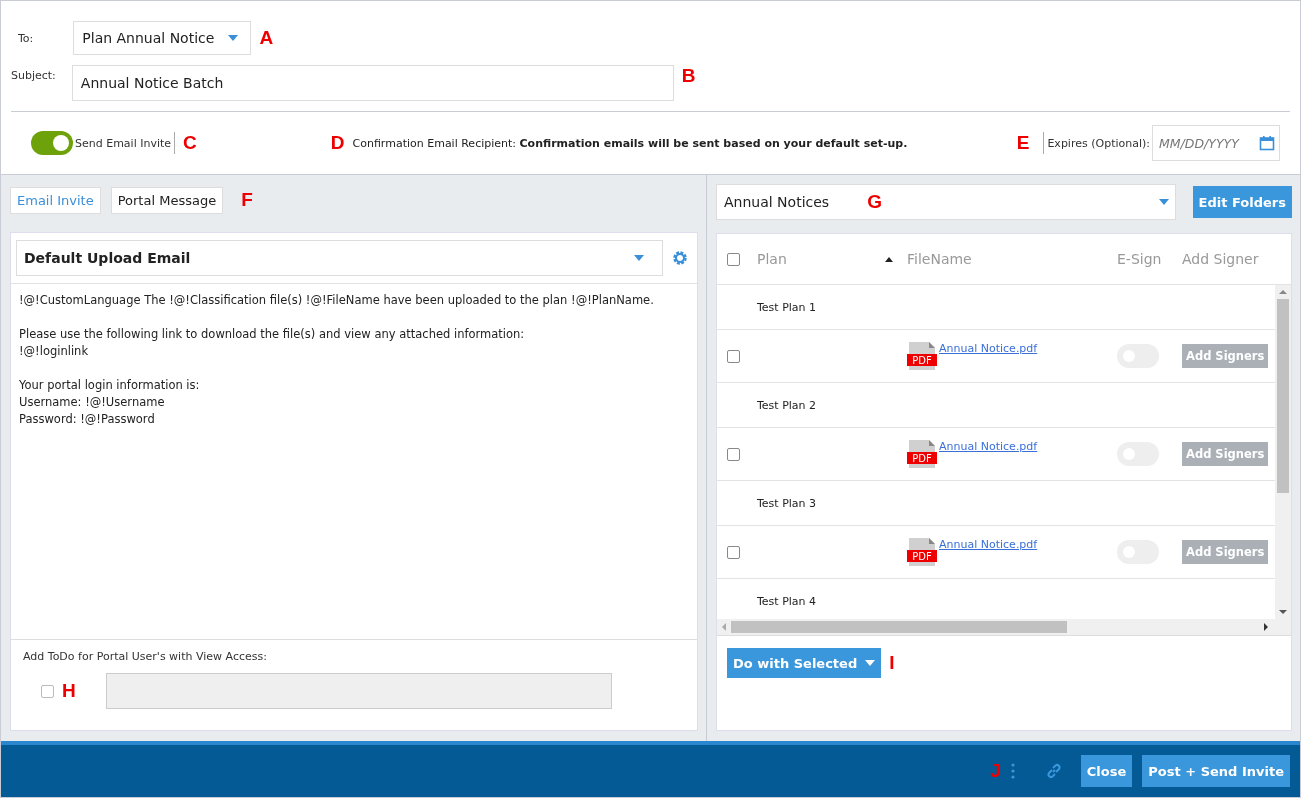 Image resolution: width=1301 pixels, height=798 pixels. I want to click on confirmation-text: Confirmation Email Recipient: Confirmation emails will be sent based on your default set-up., so click(630, 143).